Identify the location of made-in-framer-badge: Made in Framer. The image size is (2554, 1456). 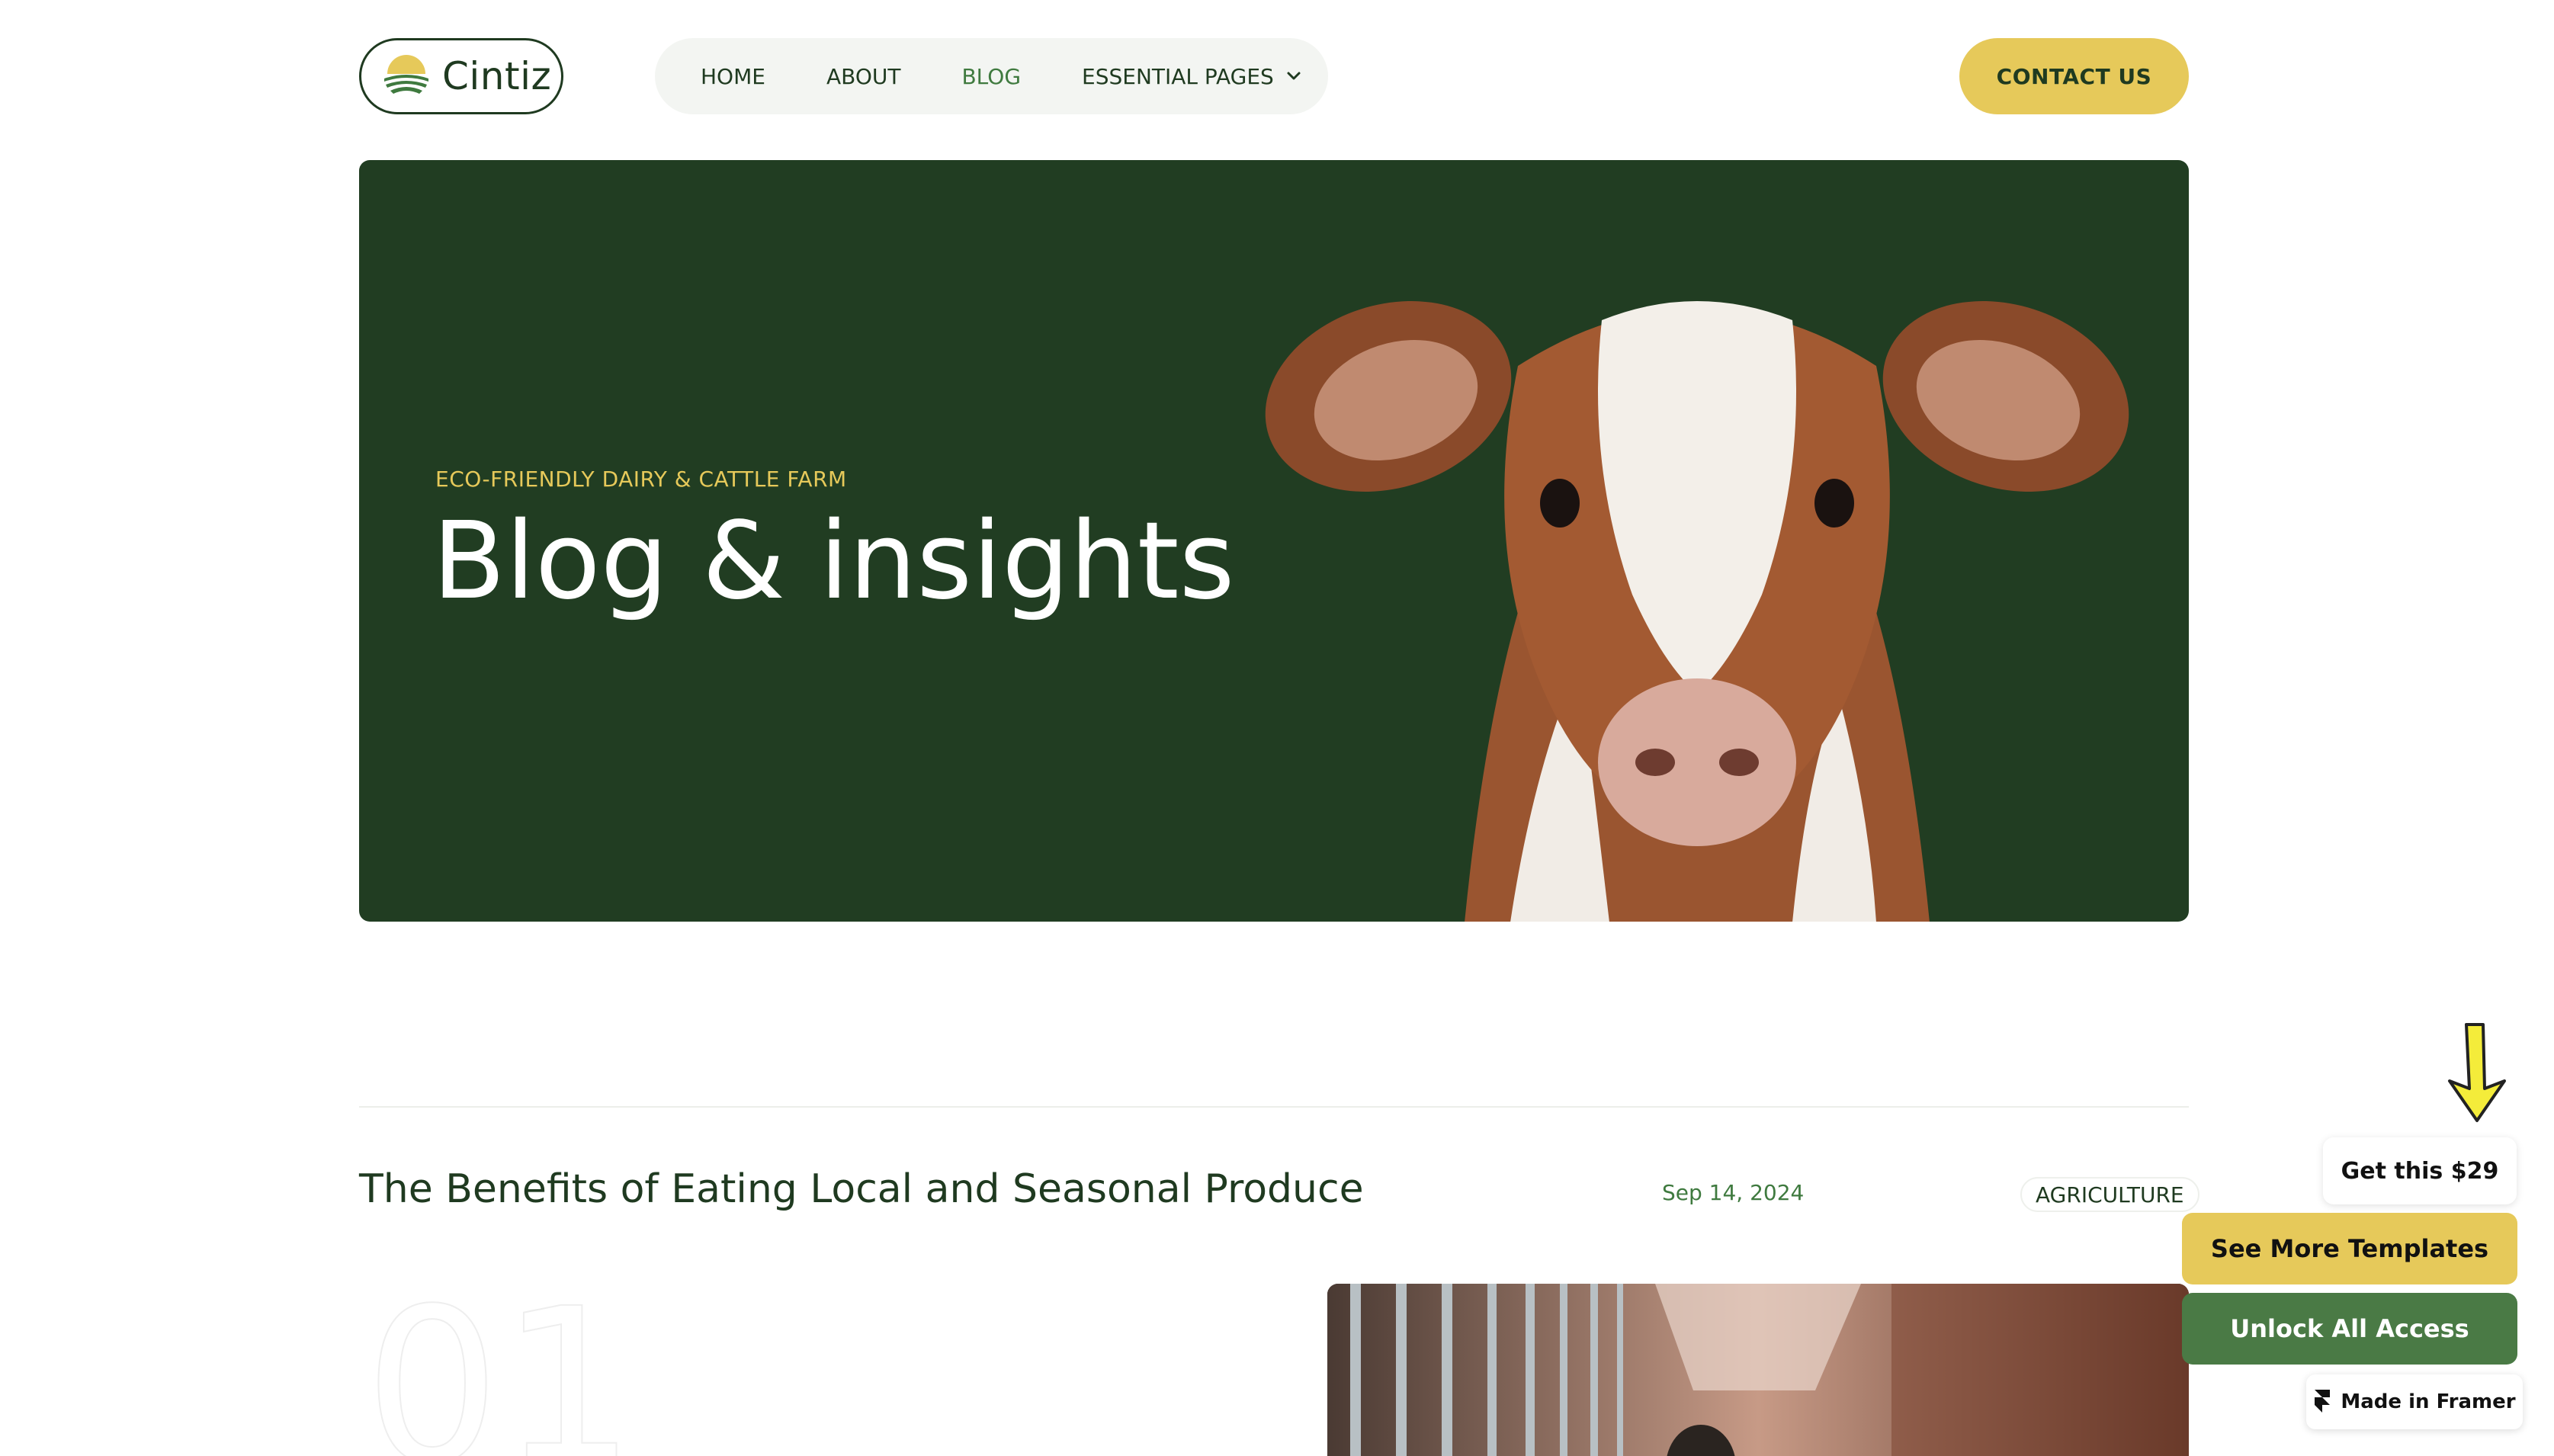
(2414, 1401).